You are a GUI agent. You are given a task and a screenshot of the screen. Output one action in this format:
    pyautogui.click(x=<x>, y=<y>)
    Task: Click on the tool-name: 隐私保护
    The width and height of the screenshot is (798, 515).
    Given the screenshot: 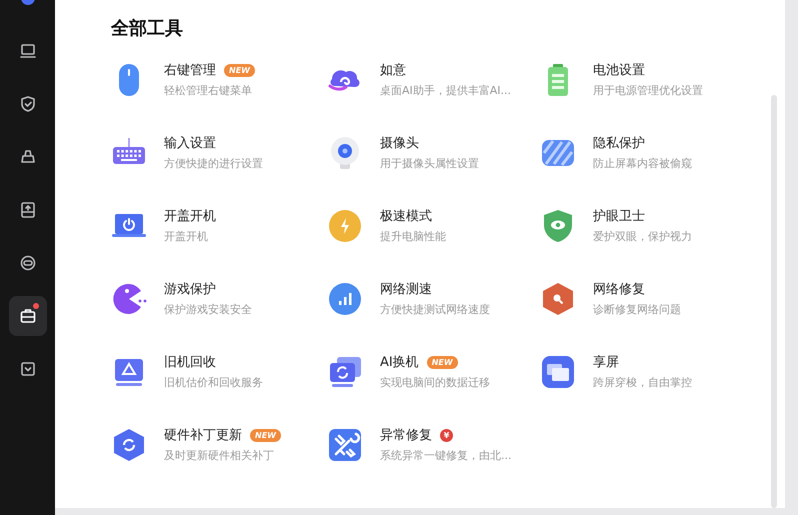 What is the action you would take?
    pyautogui.click(x=619, y=143)
    